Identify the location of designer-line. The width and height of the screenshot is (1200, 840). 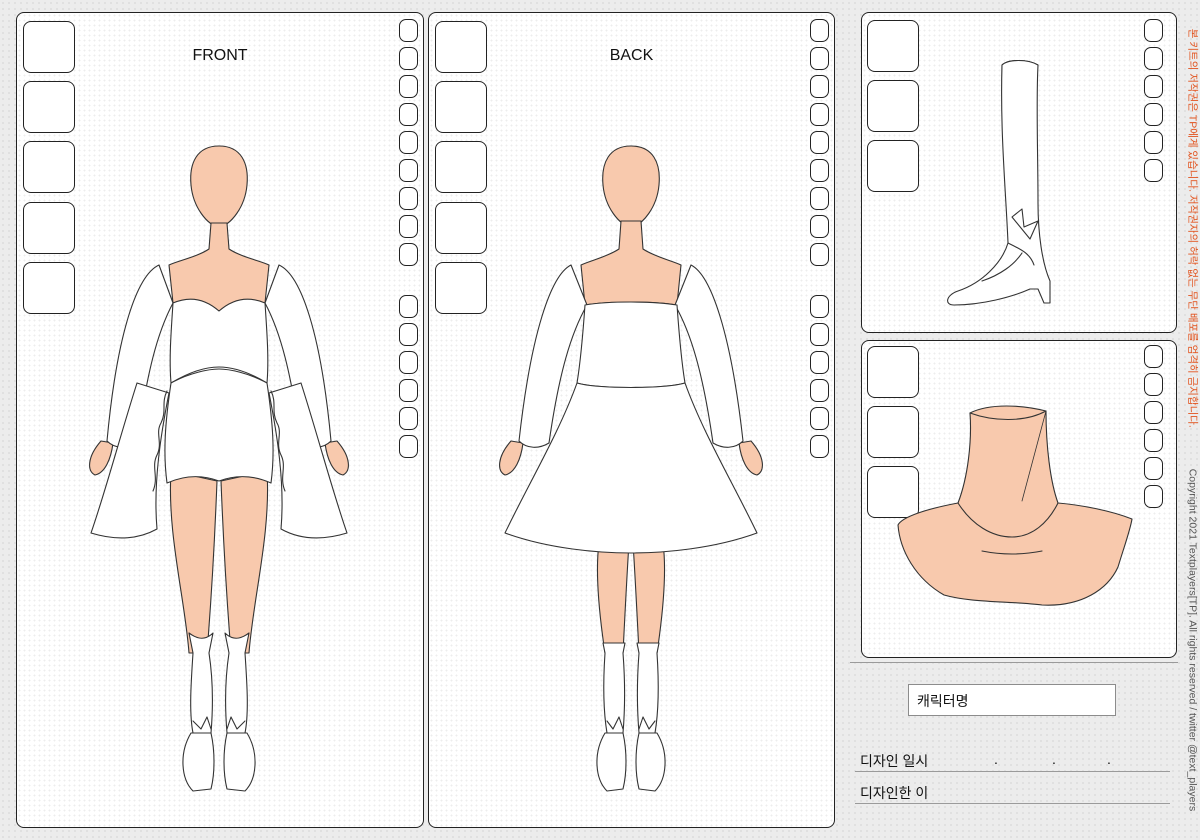
(1012, 803).